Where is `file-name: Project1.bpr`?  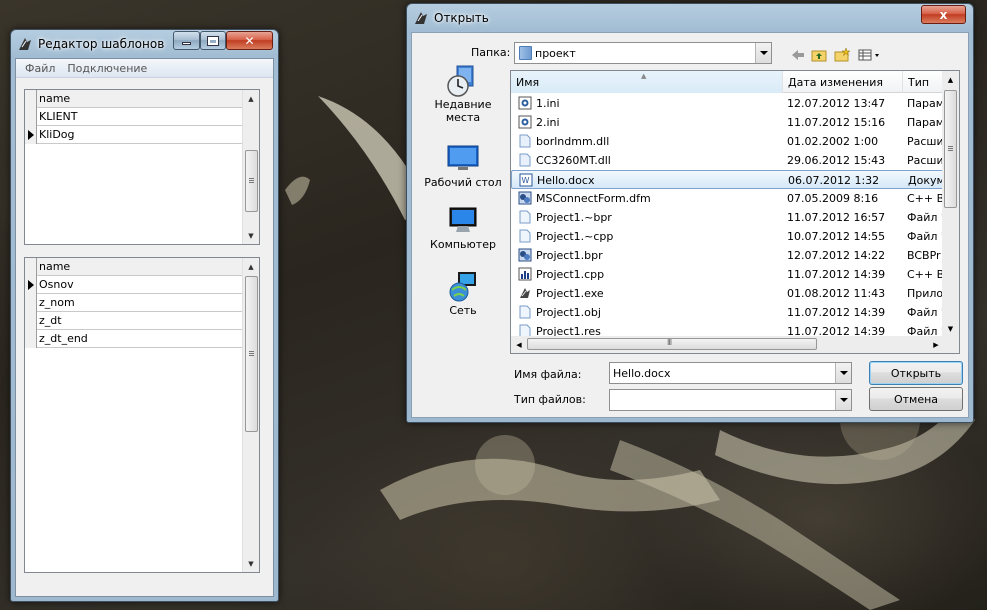
file-name: Project1.bpr is located at coordinates (569, 255).